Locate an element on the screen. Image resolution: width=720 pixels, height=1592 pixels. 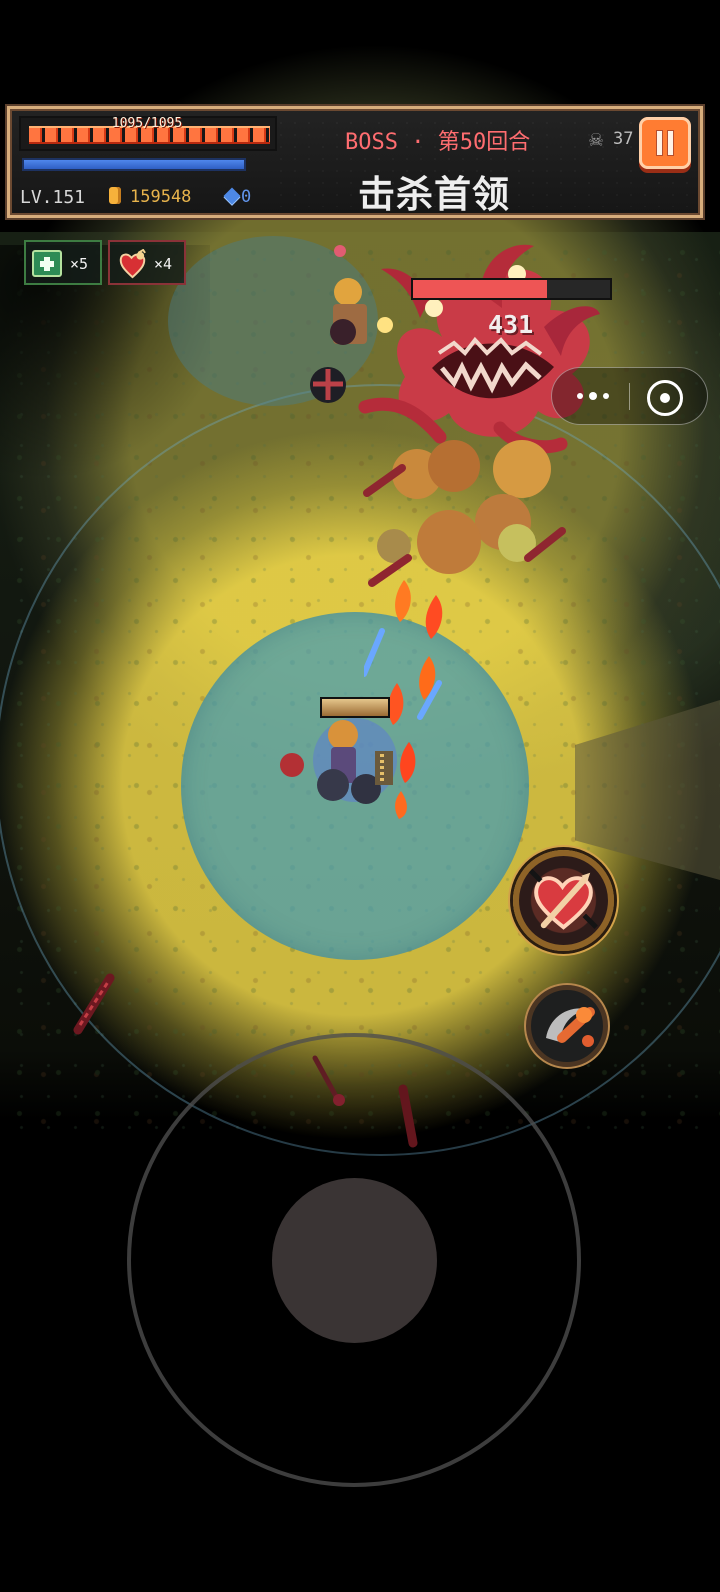
mana-bar-fill is located at coordinates (134, 164).